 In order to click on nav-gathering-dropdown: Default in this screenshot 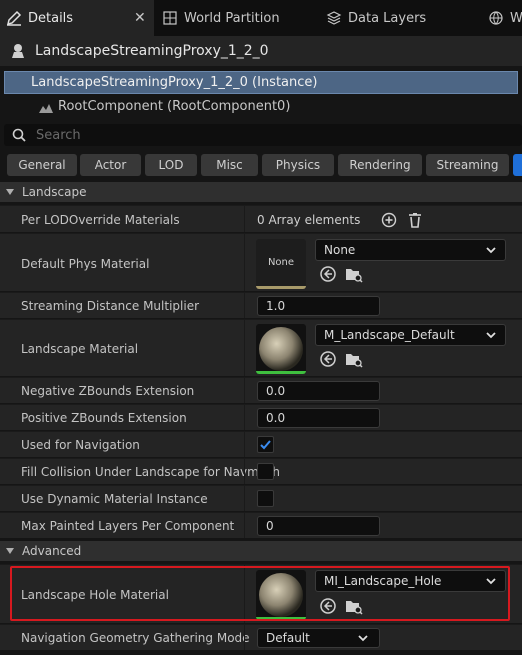, I will do `click(318, 638)`.